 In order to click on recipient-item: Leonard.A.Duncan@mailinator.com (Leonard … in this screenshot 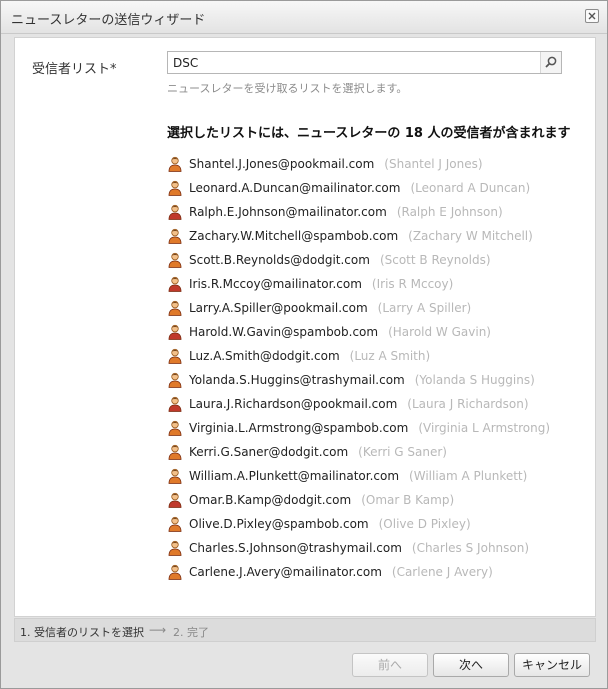, I will do `click(358, 188)`.